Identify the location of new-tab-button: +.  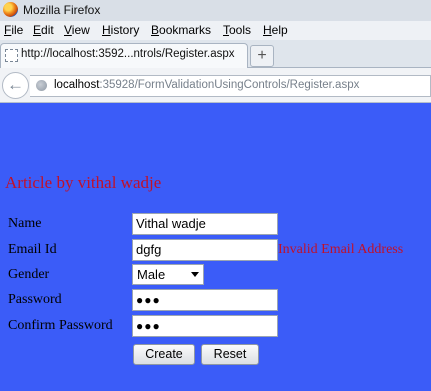
(262, 56).